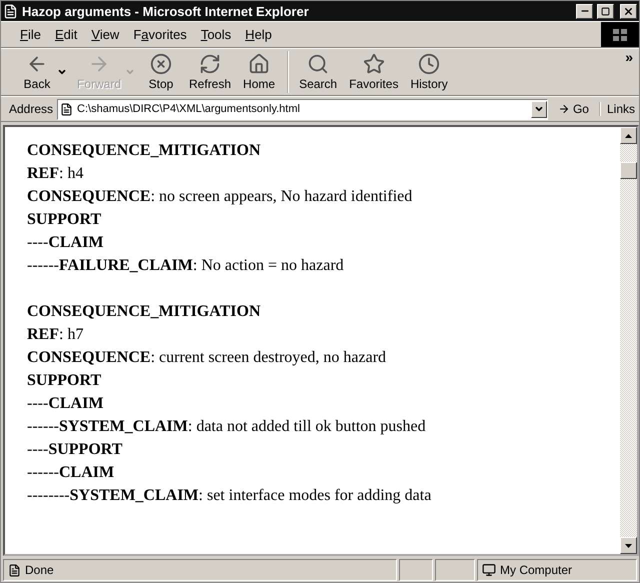  I want to click on menu-item: Tools, so click(216, 34).